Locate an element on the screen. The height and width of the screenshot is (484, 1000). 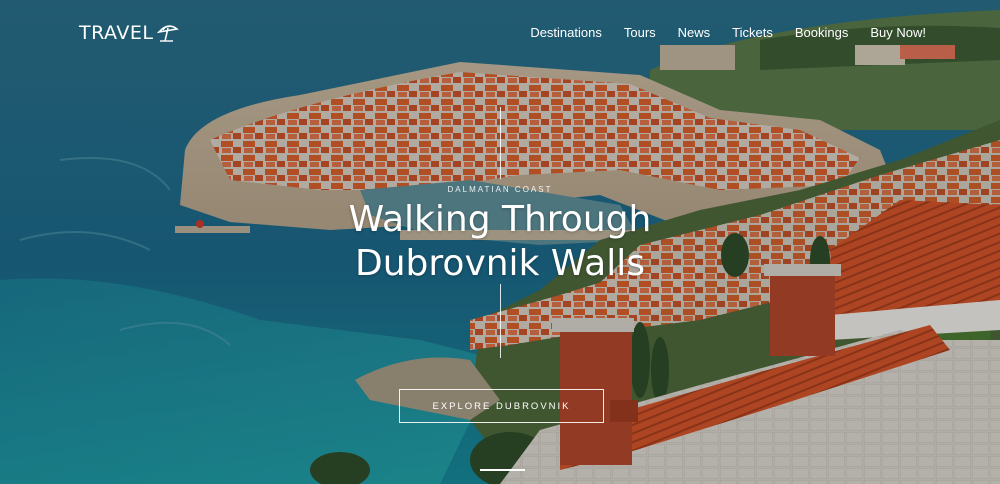
logo-text: TRAVEL is located at coordinates (116, 33).